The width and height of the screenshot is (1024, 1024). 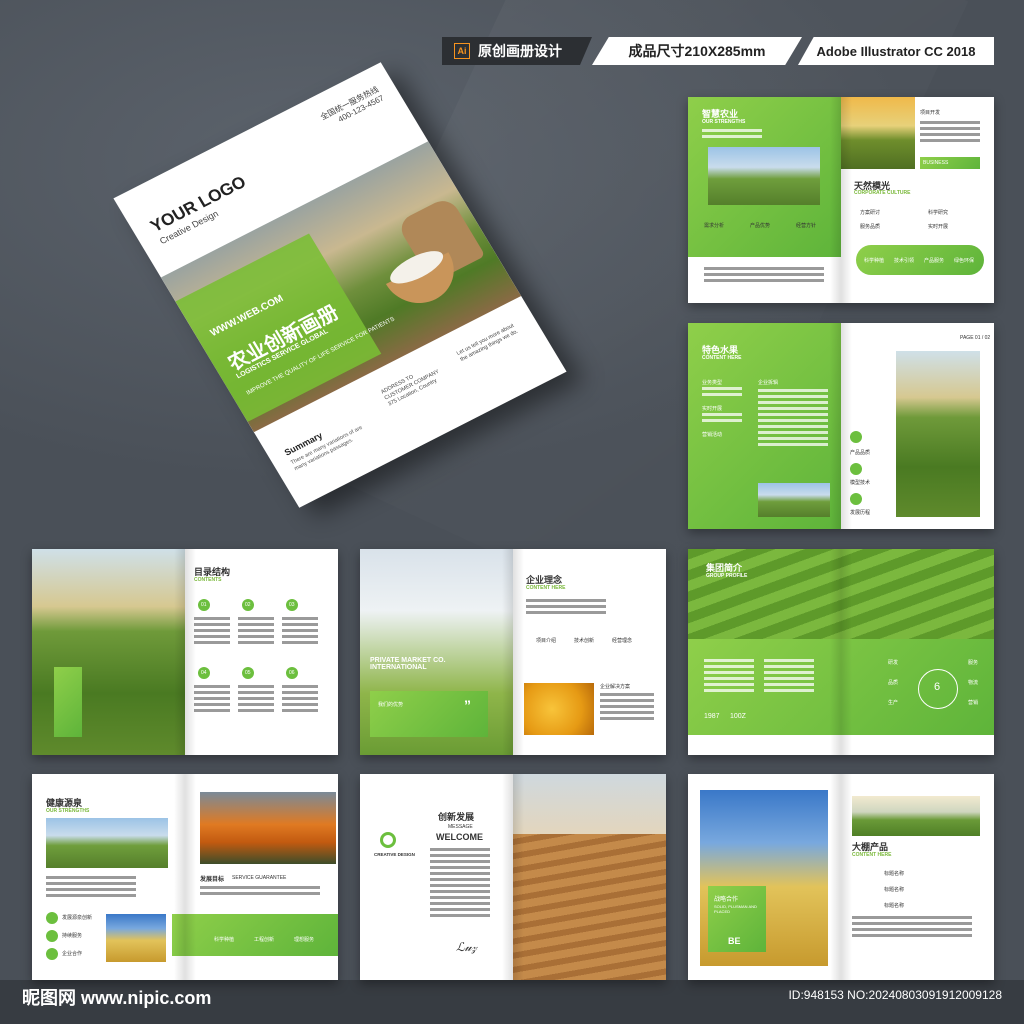 I want to click on vineyard-photo, so click(x=938, y=434).